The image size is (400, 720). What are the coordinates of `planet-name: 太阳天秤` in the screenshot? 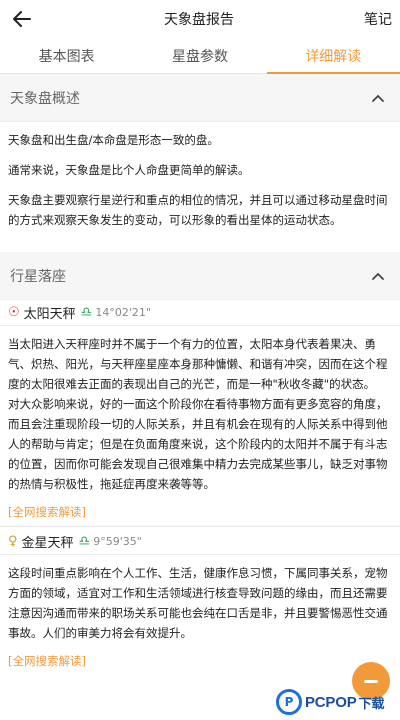 It's located at (49, 314).